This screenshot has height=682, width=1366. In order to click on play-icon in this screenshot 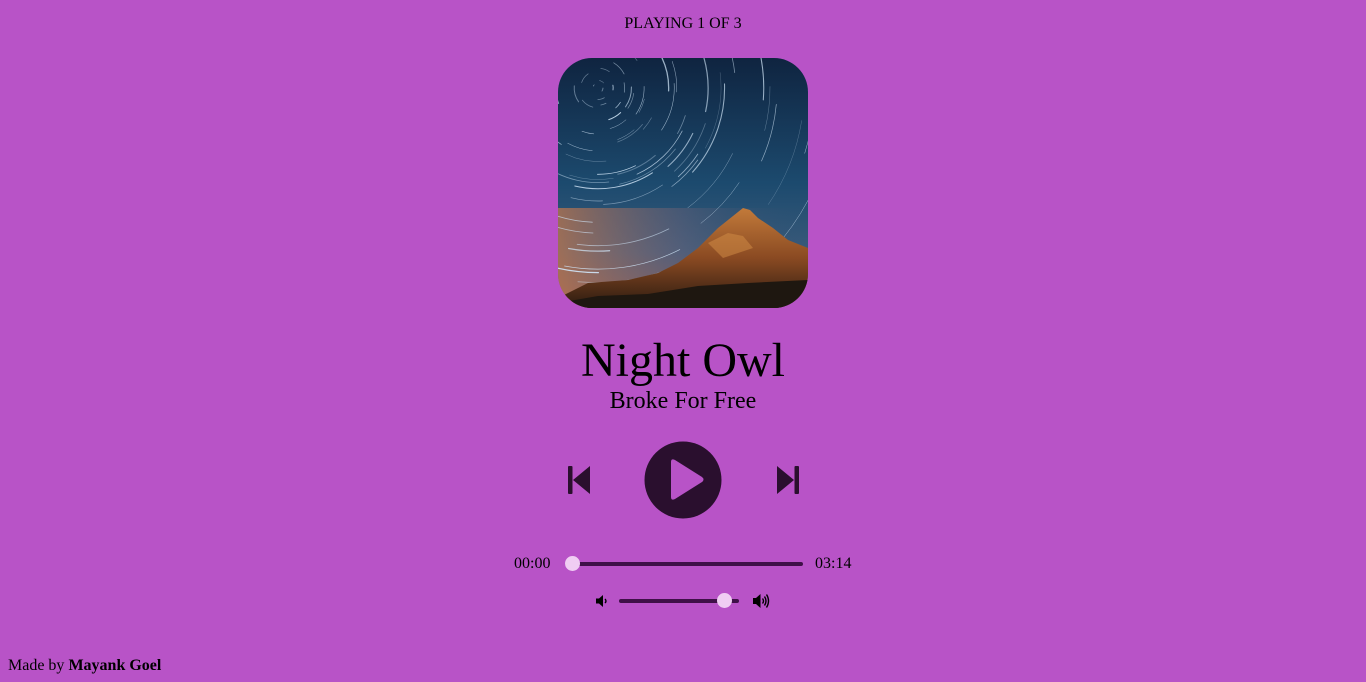, I will do `click(683, 480)`.